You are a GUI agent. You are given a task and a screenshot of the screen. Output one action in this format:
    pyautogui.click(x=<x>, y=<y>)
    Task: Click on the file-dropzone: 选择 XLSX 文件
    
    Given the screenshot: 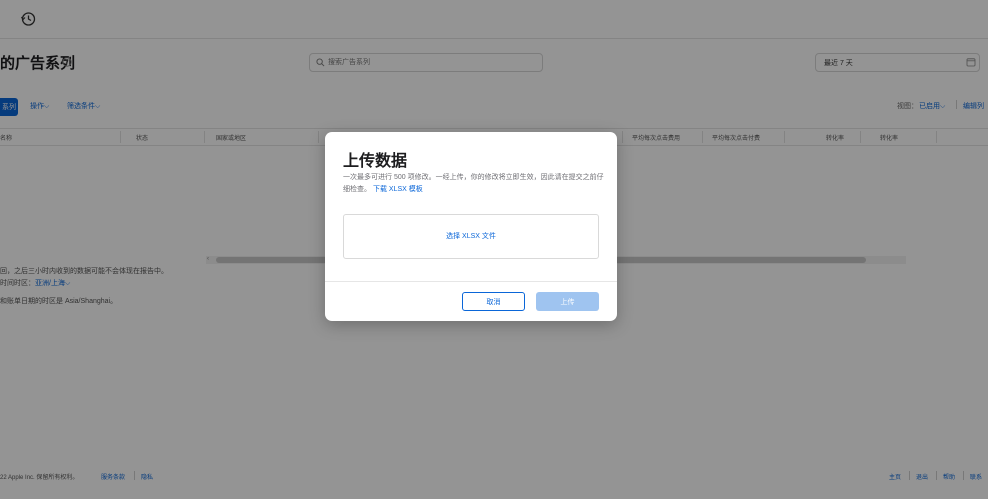 What is the action you would take?
    pyautogui.click(x=471, y=236)
    